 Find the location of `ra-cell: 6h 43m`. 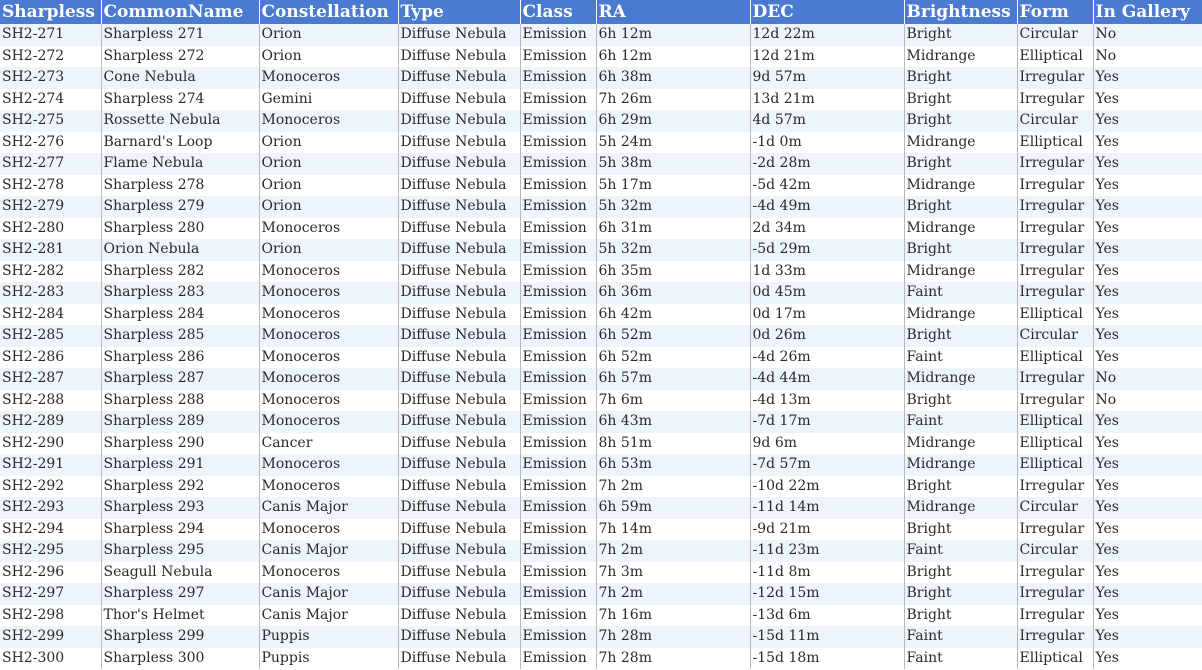

ra-cell: 6h 43m is located at coordinates (673, 422).